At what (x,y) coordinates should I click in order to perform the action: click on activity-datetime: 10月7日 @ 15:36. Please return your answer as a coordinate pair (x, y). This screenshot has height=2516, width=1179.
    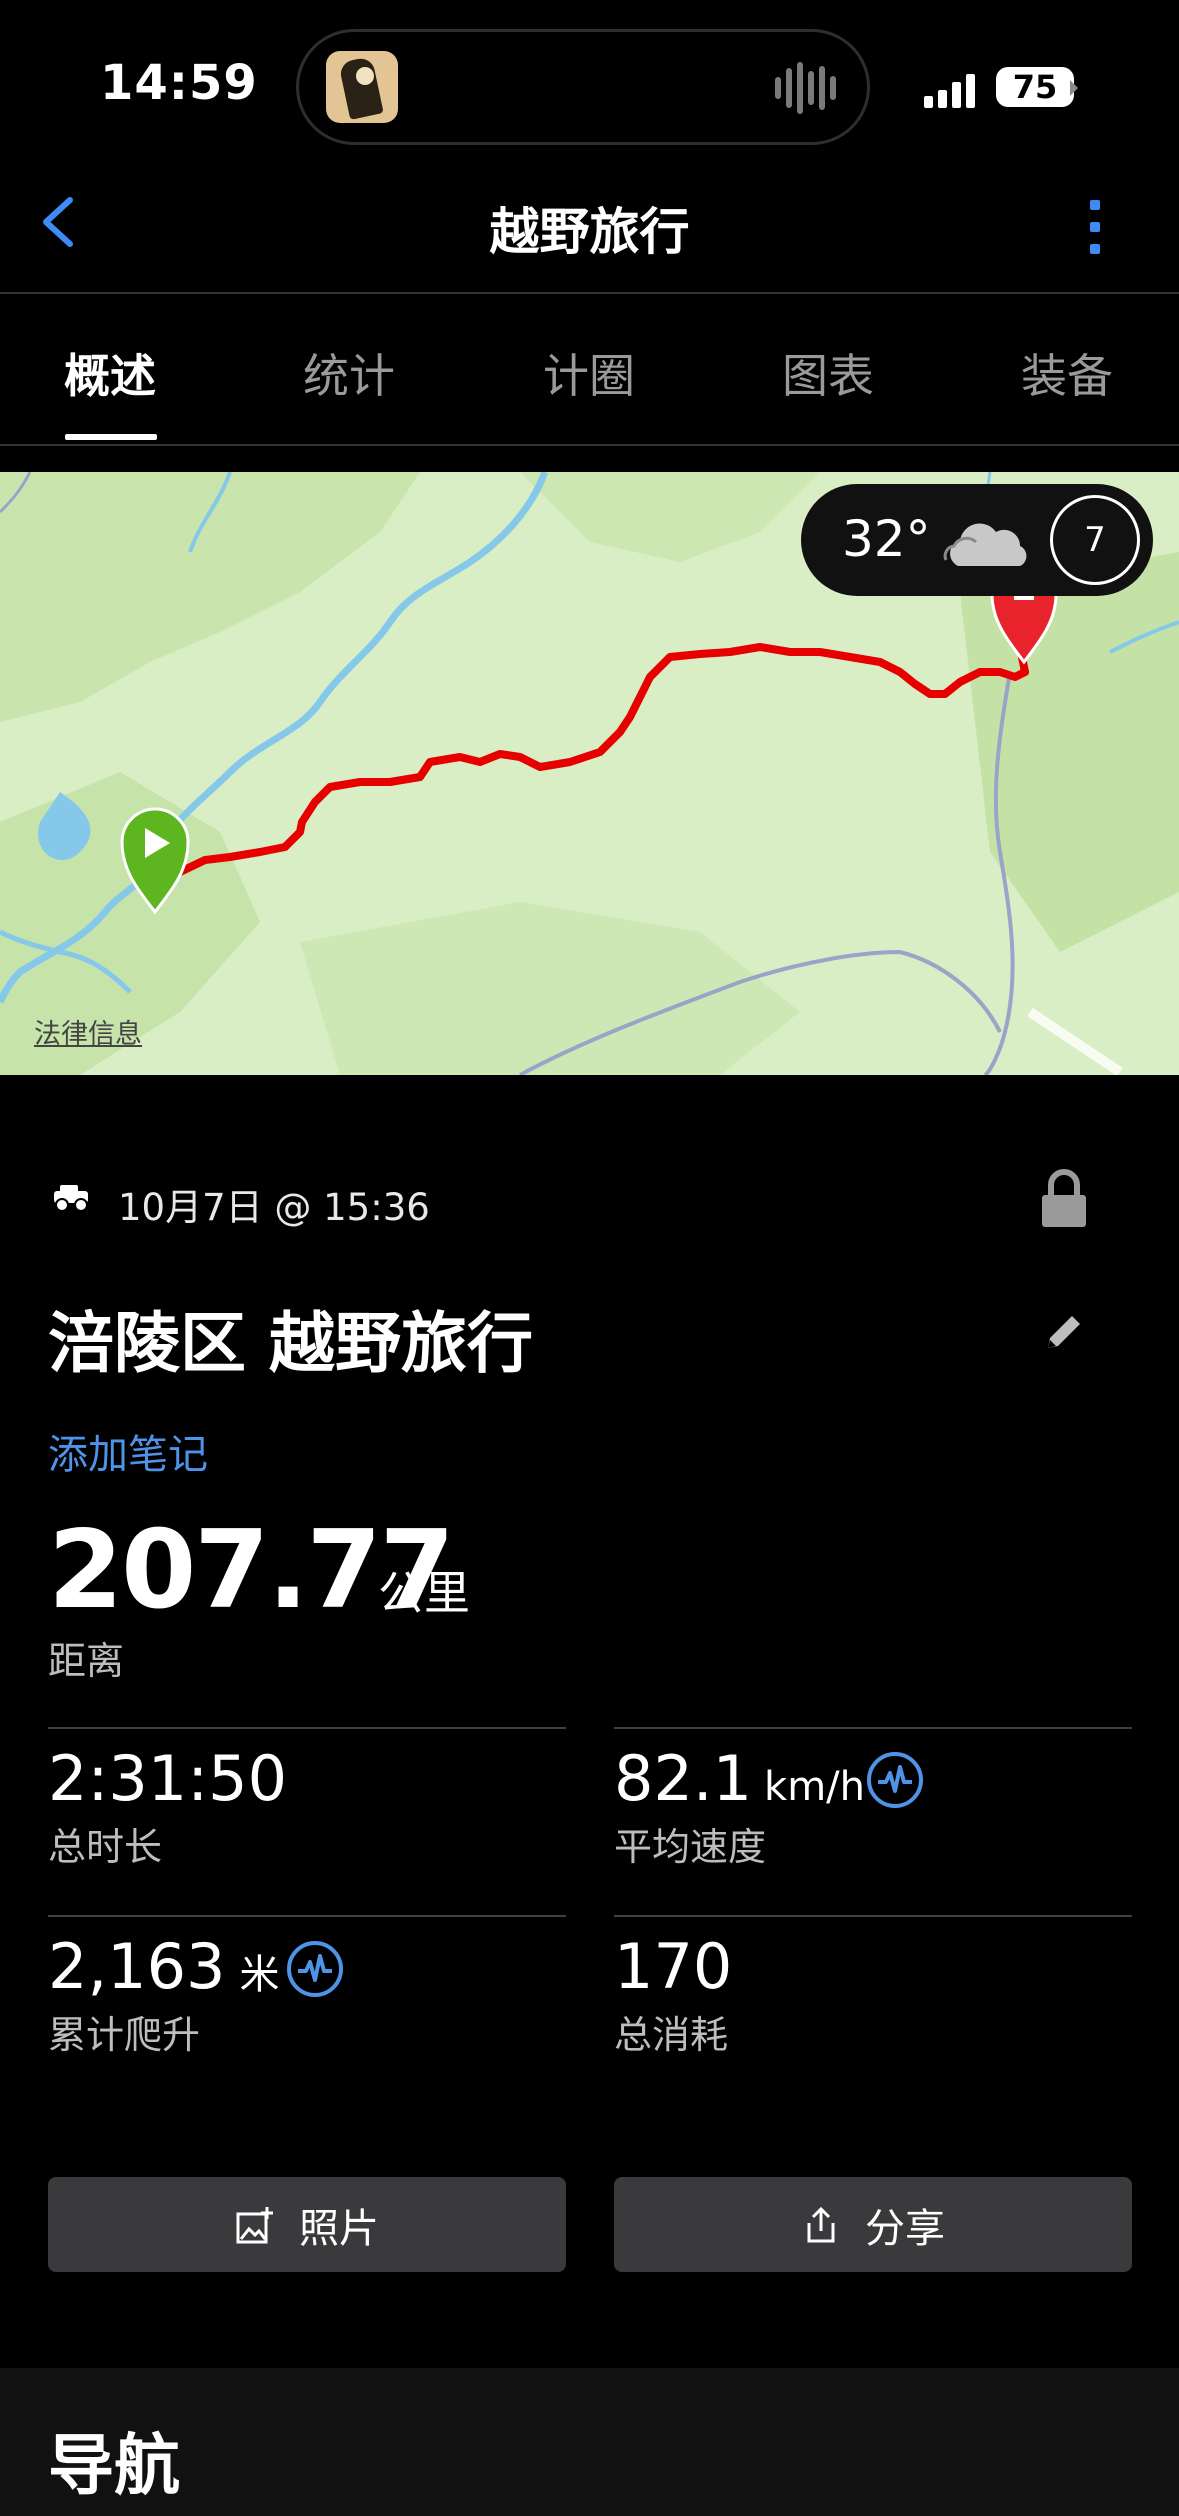
    Looking at the image, I should click on (274, 1207).